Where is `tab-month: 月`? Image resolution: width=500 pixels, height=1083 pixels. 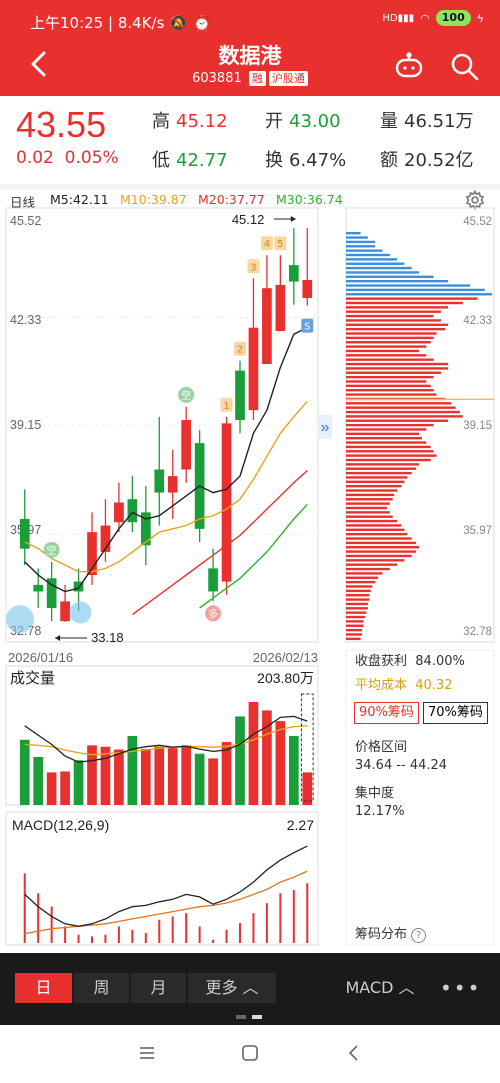 tab-month: 月 is located at coordinates (158, 988).